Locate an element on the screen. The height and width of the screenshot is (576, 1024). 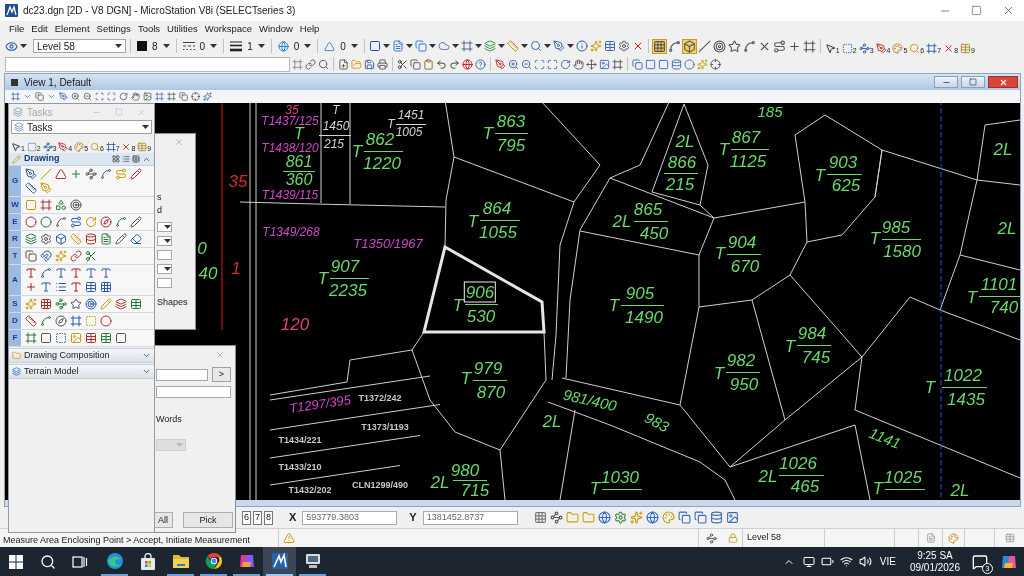
view-number-button: 6 is located at coordinates (246, 517).